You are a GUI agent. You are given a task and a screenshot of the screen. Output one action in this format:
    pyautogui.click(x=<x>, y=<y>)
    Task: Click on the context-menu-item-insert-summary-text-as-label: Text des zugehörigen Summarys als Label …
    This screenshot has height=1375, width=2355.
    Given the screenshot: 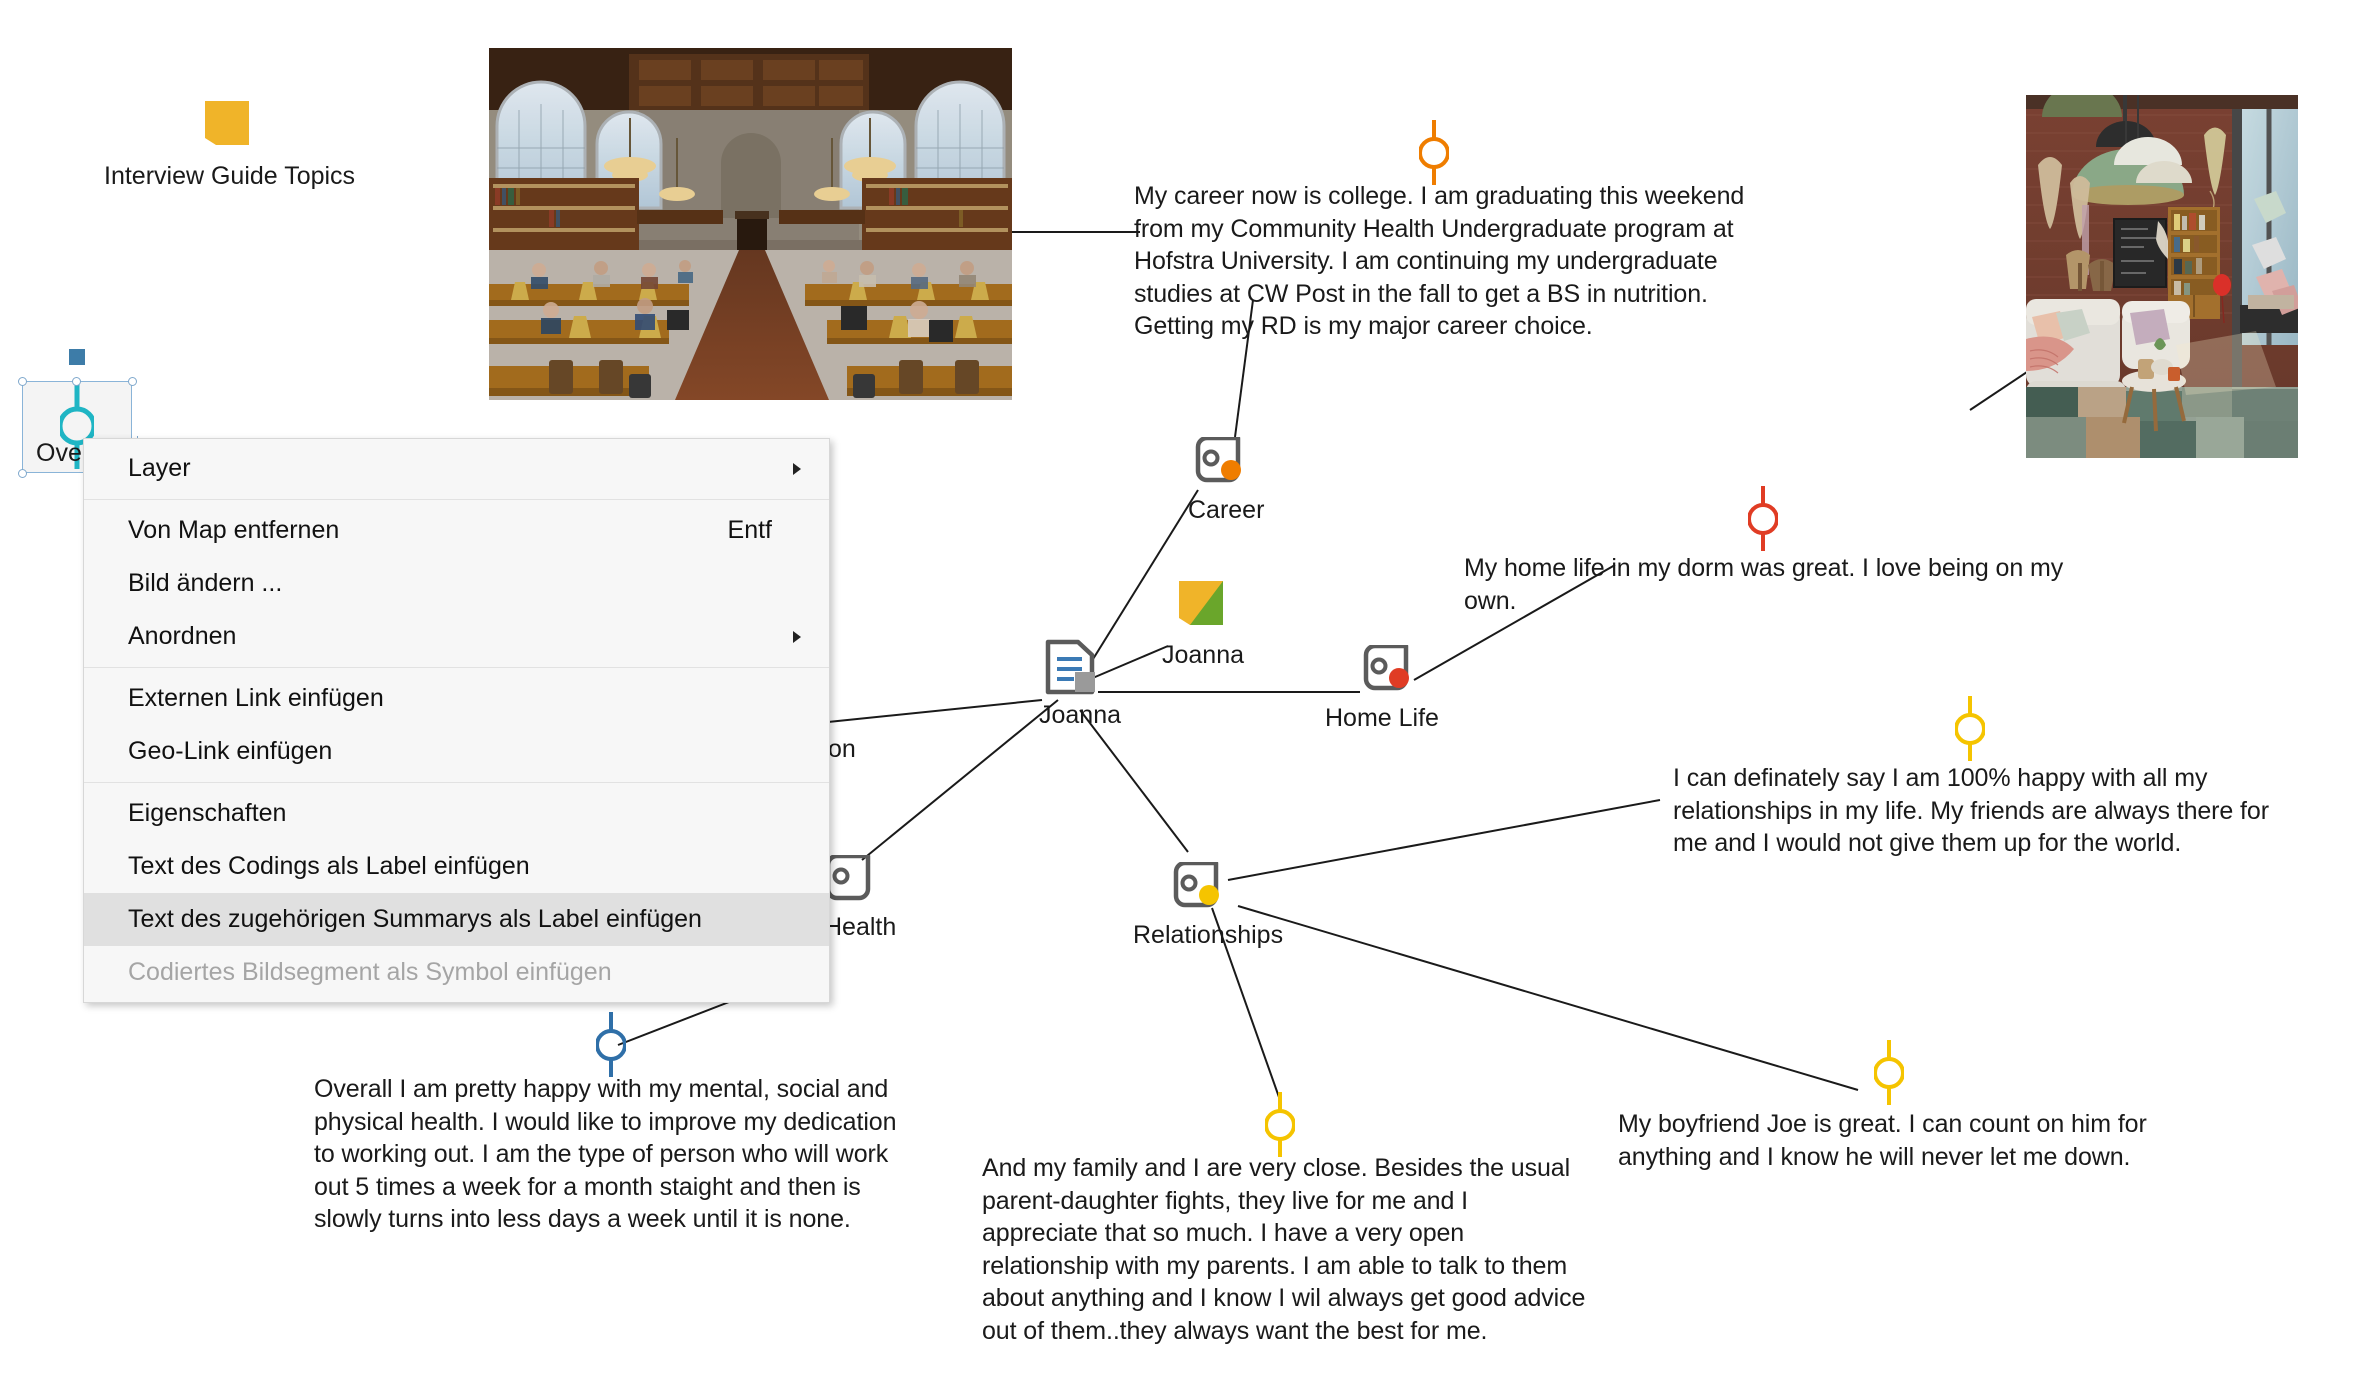 What is the action you would take?
    pyautogui.click(x=456, y=919)
    